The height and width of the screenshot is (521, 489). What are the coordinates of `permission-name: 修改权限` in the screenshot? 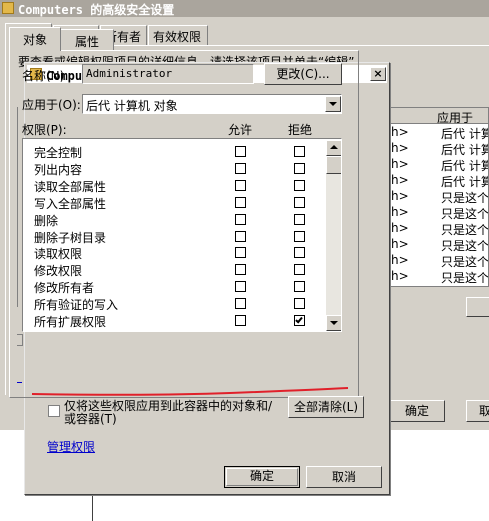 It's located at (58, 271).